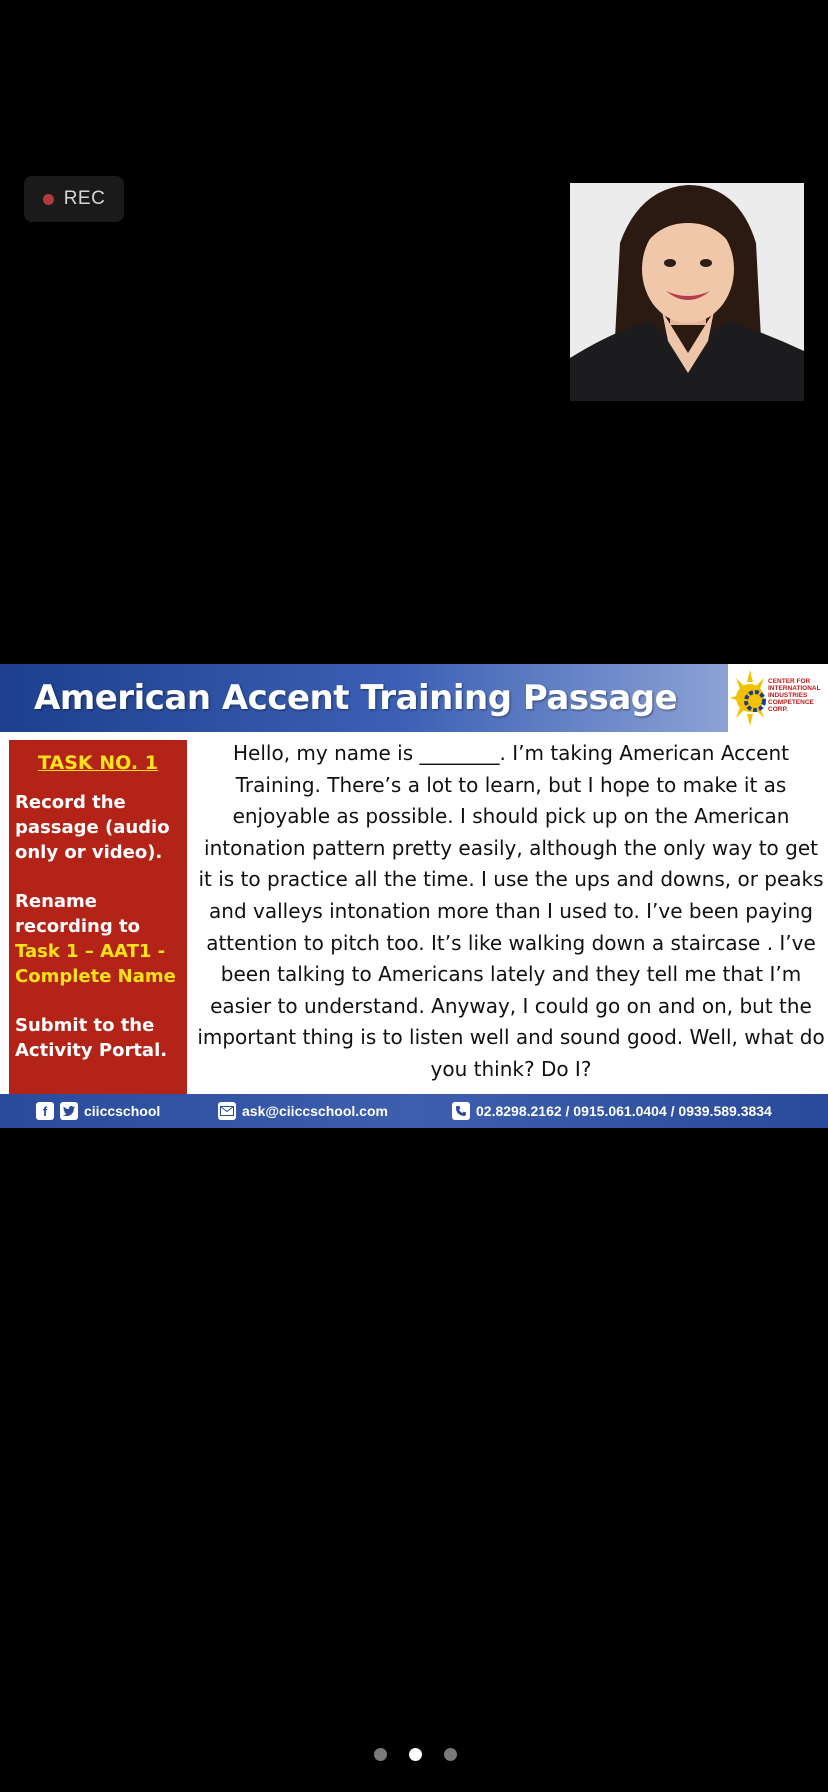 Image resolution: width=828 pixels, height=1792 pixels. I want to click on footer-social-handle: ciiccschool, so click(122, 1111).